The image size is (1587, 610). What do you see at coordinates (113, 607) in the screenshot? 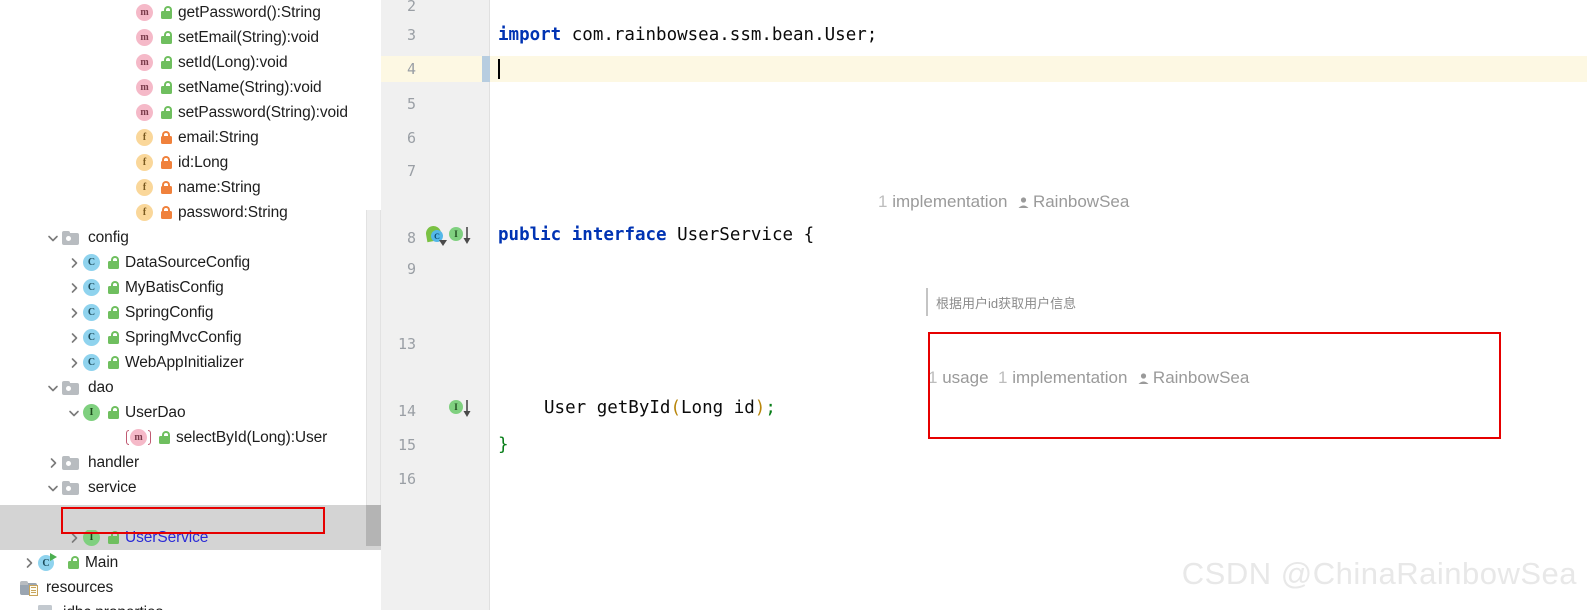
I see `tree-item-label: jdbc.properties` at bounding box center [113, 607].